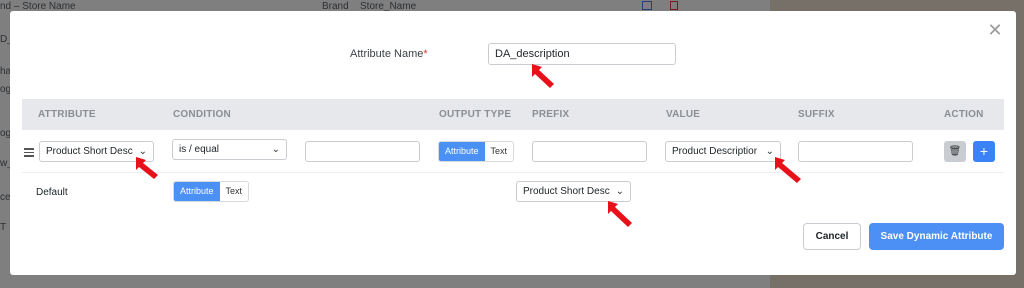 This screenshot has width=1024, height=288. Describe the element at coordinates (683, 114) in the screenshot. I see `header-value: VALUE` at that location.